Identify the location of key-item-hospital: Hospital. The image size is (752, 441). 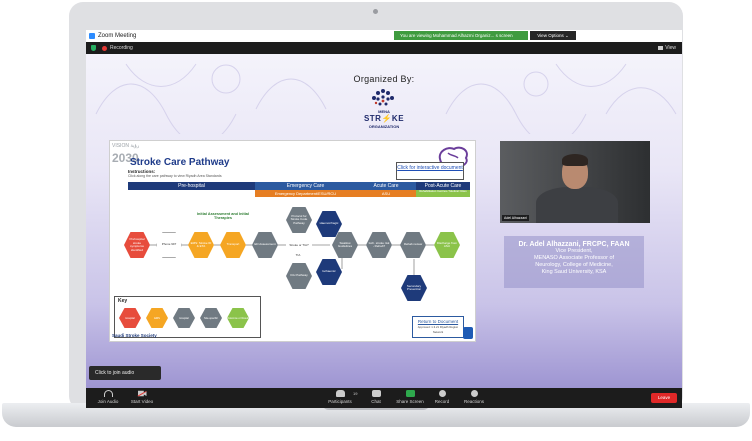
(130, 318).